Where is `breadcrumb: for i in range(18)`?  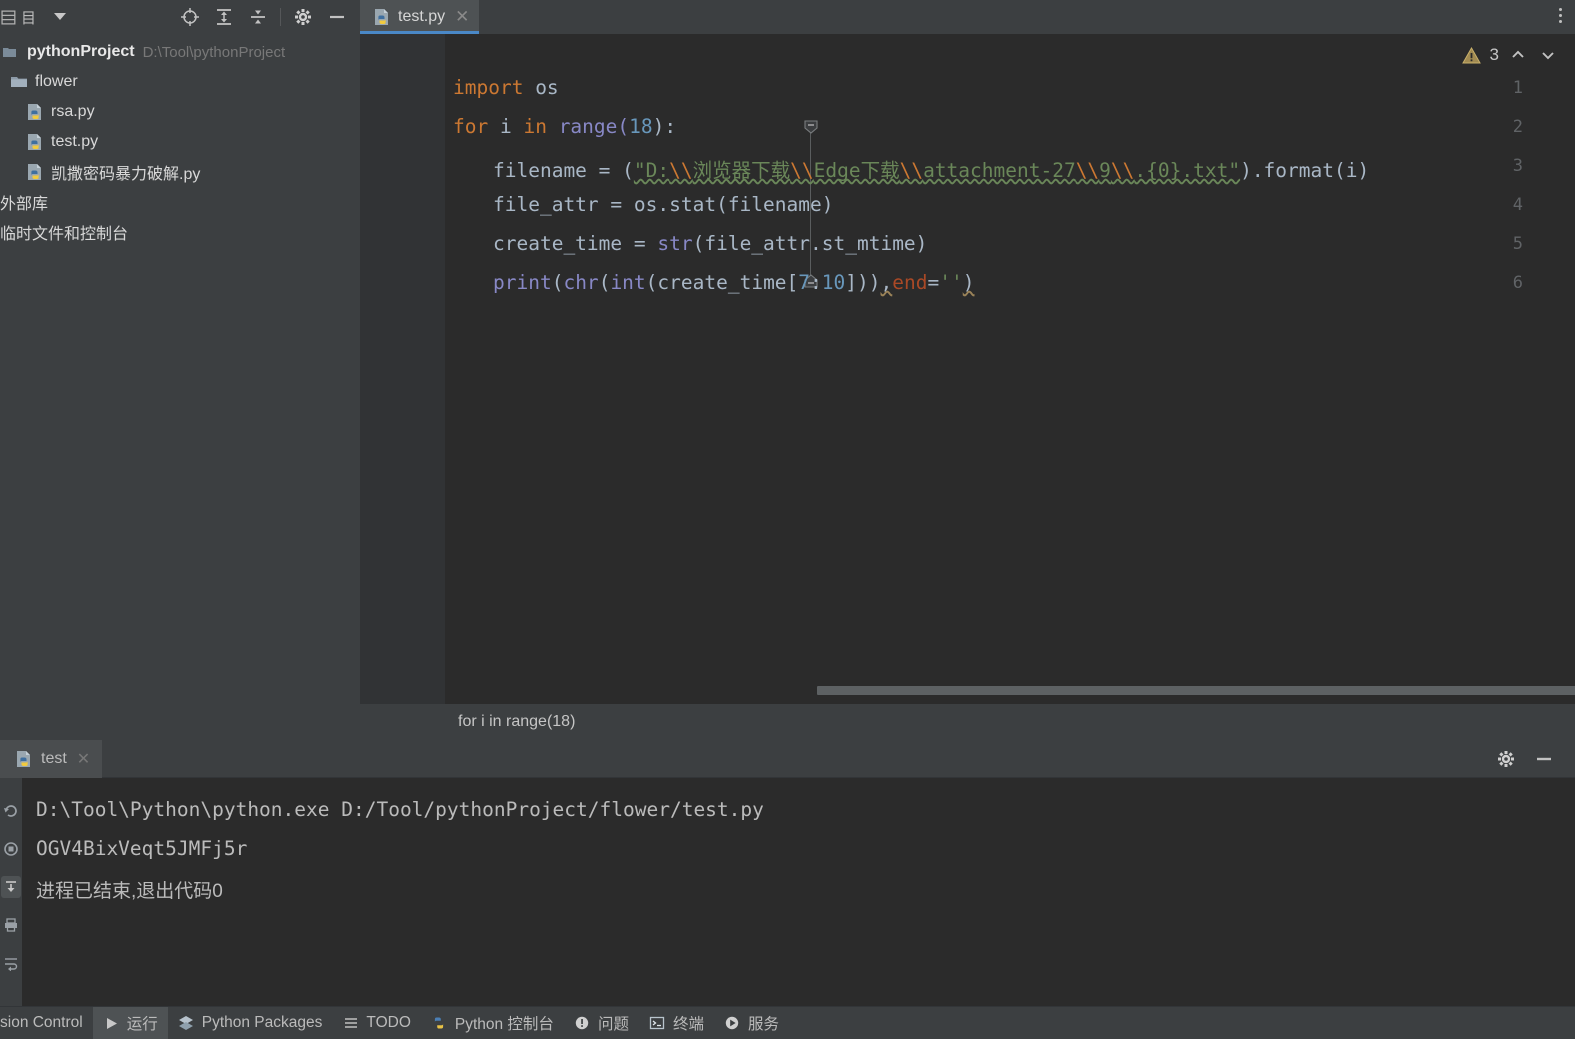 breadcrumb: for i in range(18) is located at coordinates (967, 722).